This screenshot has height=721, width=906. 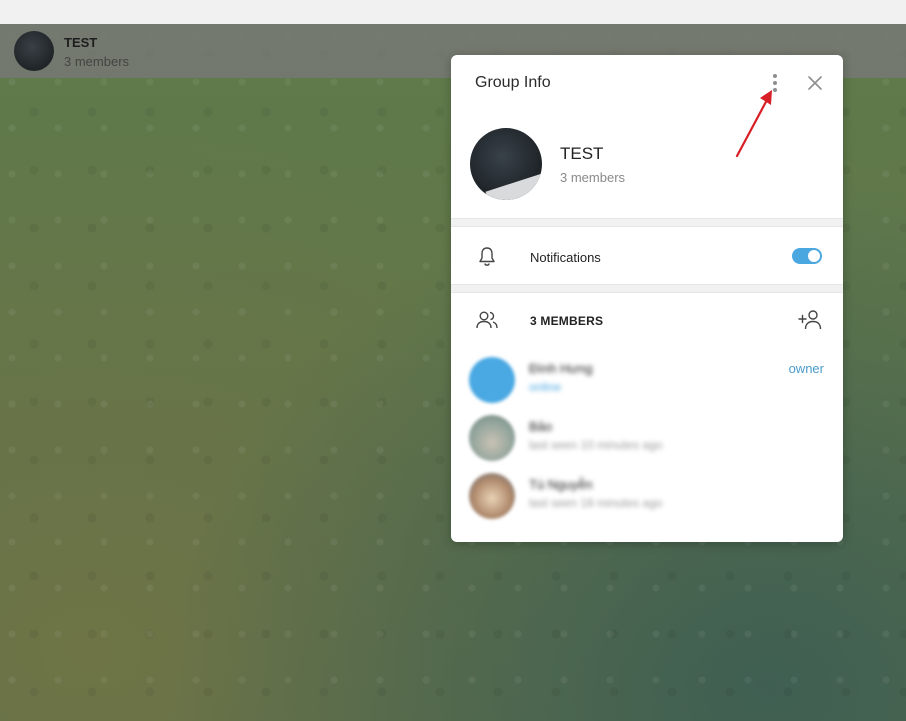 What do you see at coordinates (34, 51) in the screenshot?
I see `chat-avatar` at bounding box center [34, 51].